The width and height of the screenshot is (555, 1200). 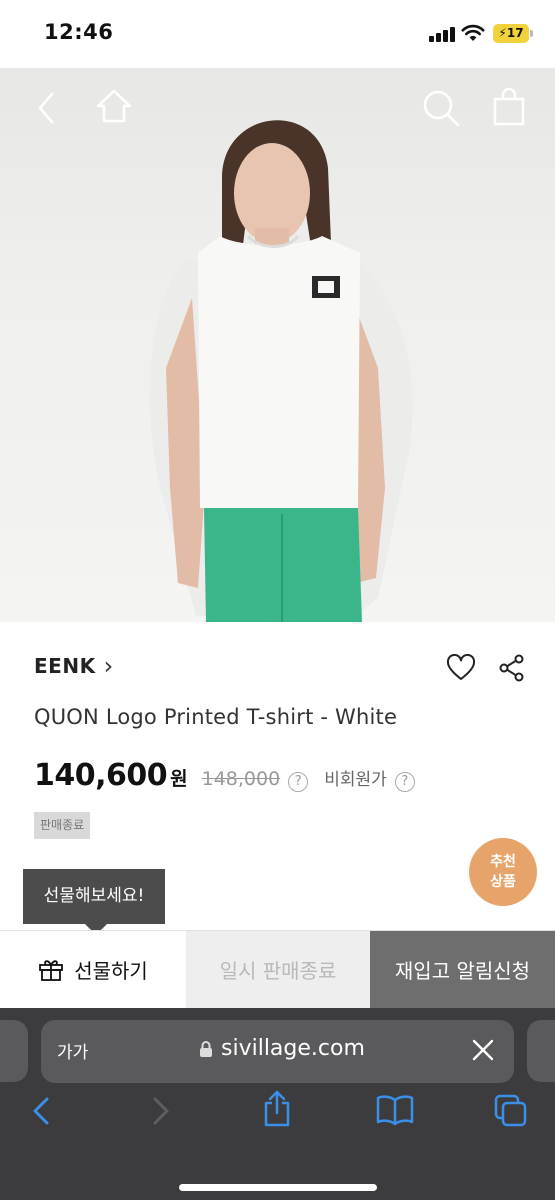 I want to click on browser-forward-button, so click(x=161, y=1113).